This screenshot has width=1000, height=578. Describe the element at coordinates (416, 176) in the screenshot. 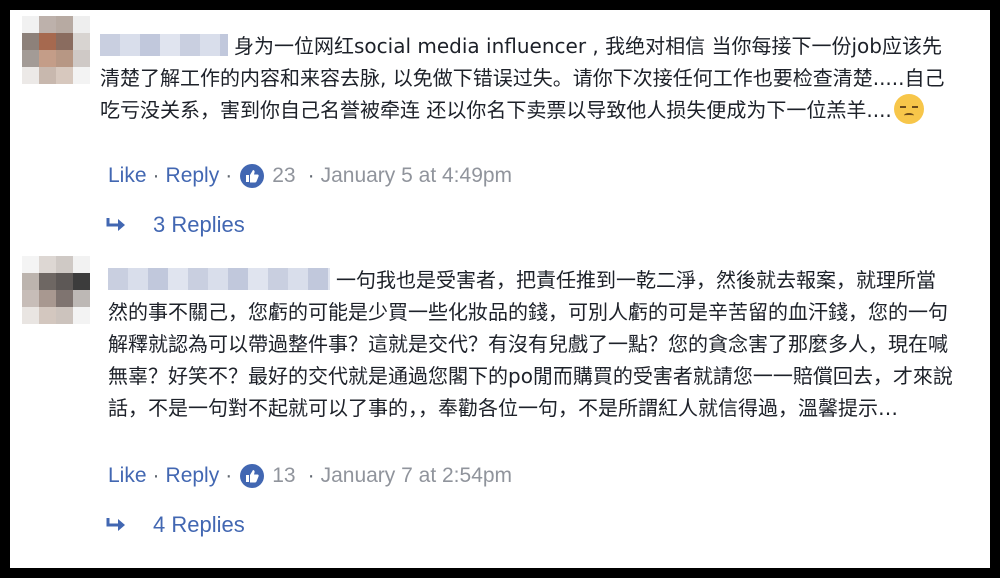

I see `timestamp: January 5 at 4:49pm` at that location.